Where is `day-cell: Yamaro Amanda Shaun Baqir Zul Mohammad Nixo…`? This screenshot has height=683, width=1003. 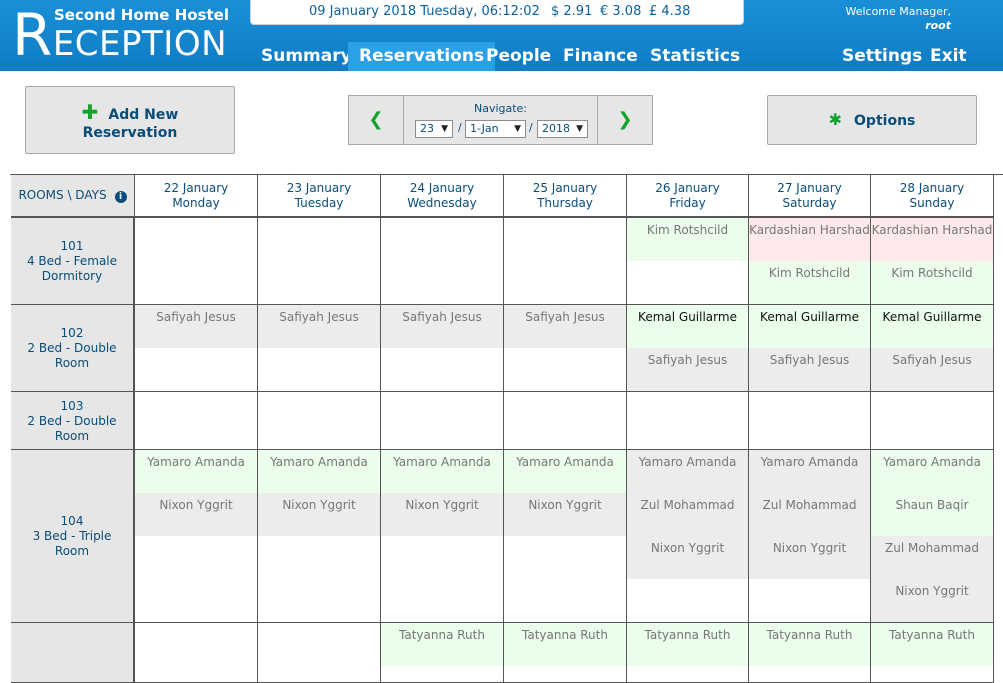 day-cell: Yamaro Amanda Shaun Baqir Zul Mohammad Nixo… is located at coordinates (932, 536).